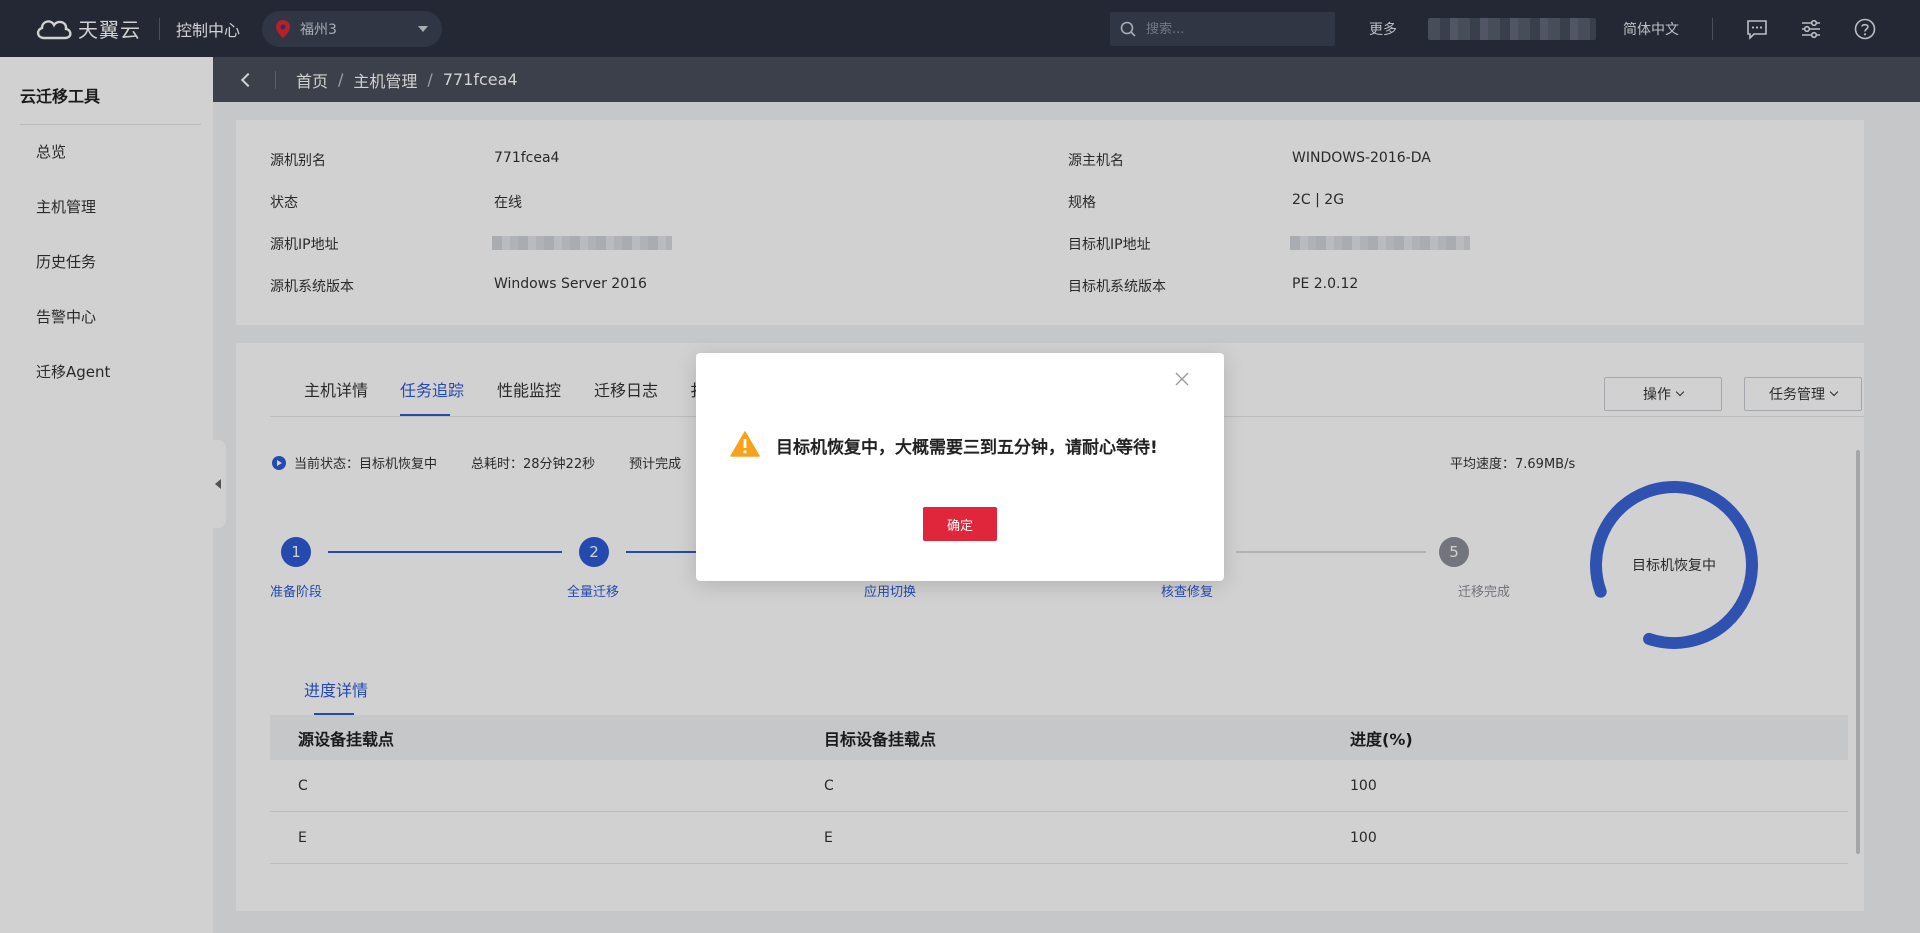 Image resolution: width=1920 pixels, height=933 pixels. I want to click on notice-dialog: 目标机恢复中，大概需要三到五分钟，请耐心等待! 确定, so click(960, 467).